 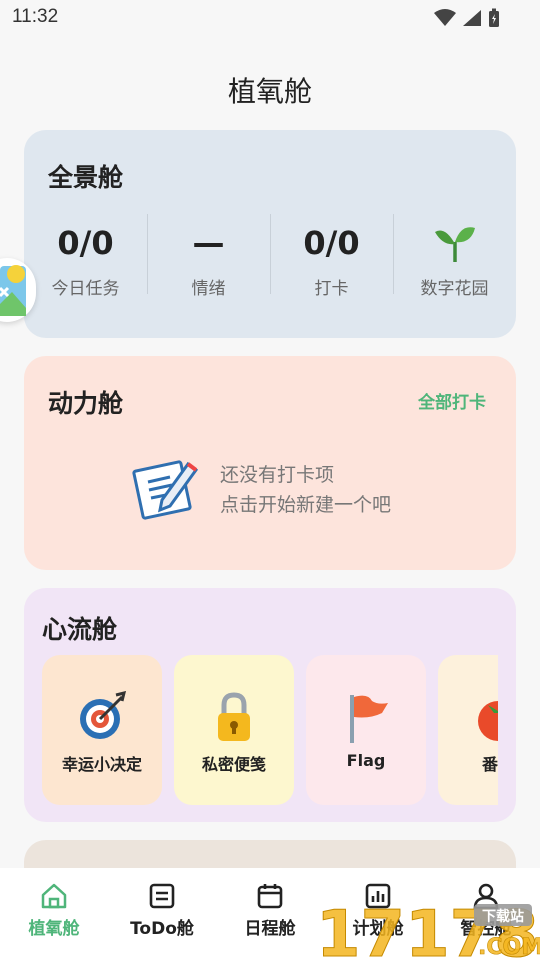 I want to click on nav-label: 日程舱, so click(x=270, y=929).